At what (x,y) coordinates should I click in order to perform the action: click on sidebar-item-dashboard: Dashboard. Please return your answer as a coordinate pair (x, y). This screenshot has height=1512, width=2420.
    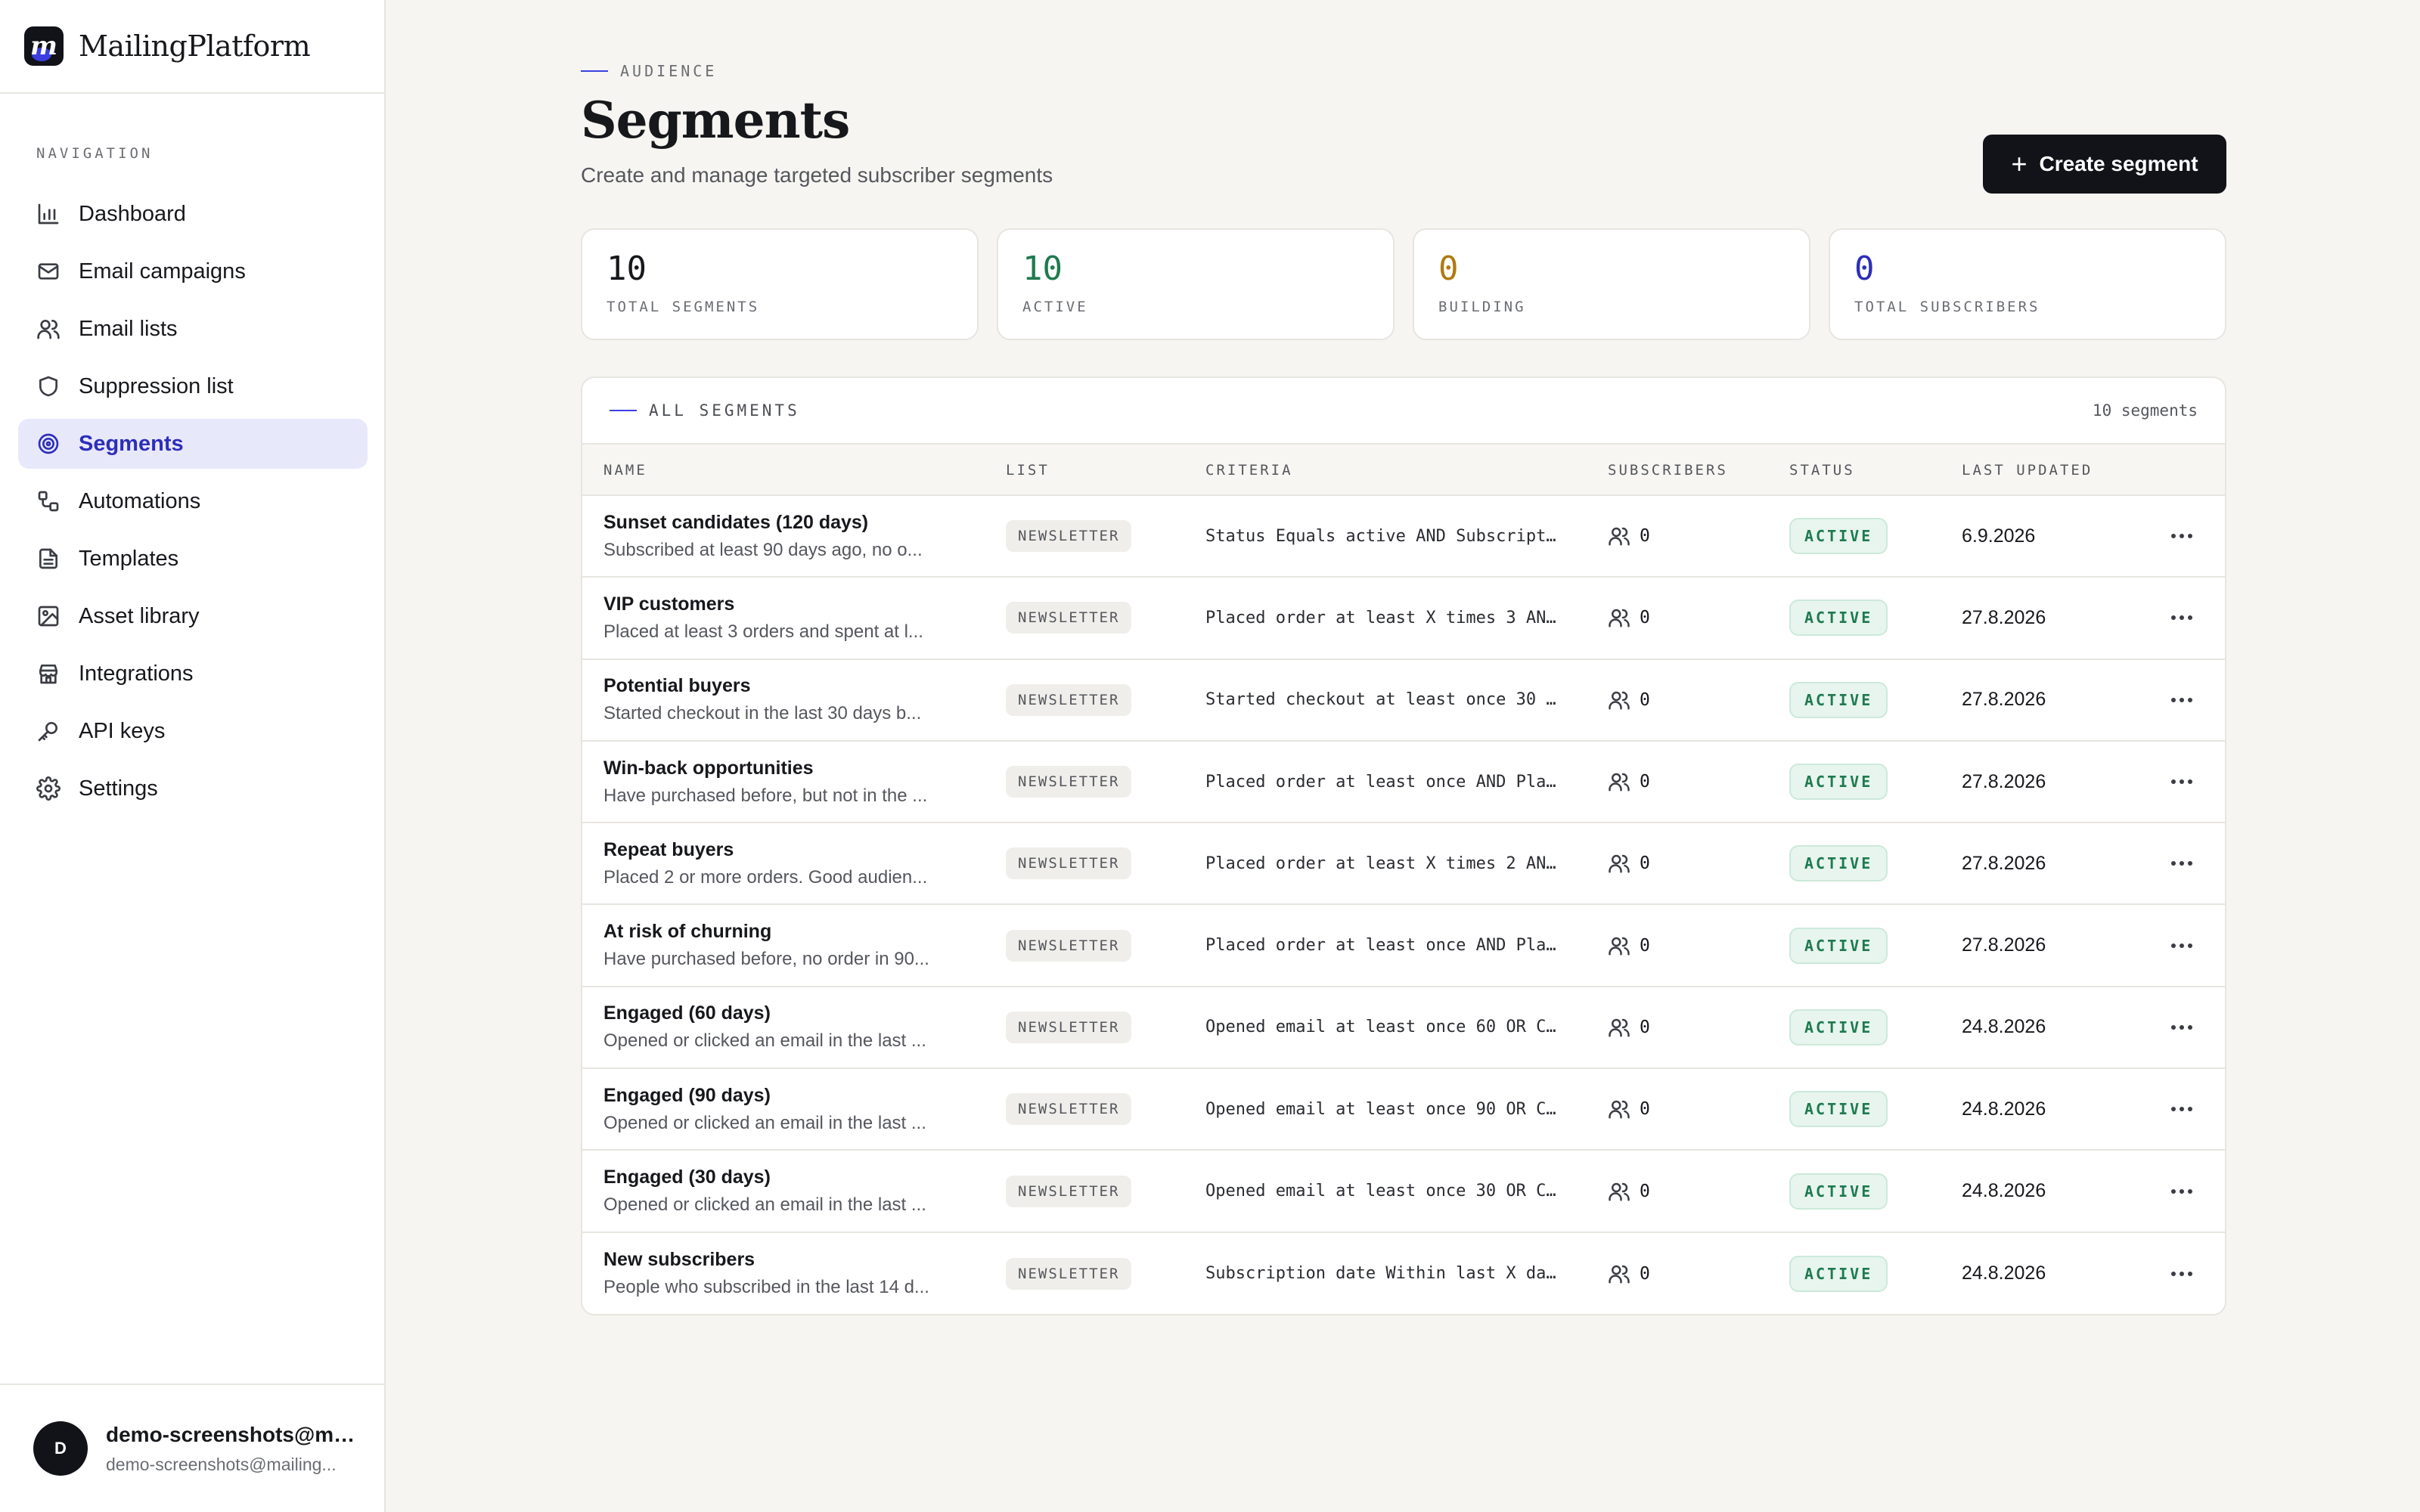
    Looking at the image, I should click on (193, 214).